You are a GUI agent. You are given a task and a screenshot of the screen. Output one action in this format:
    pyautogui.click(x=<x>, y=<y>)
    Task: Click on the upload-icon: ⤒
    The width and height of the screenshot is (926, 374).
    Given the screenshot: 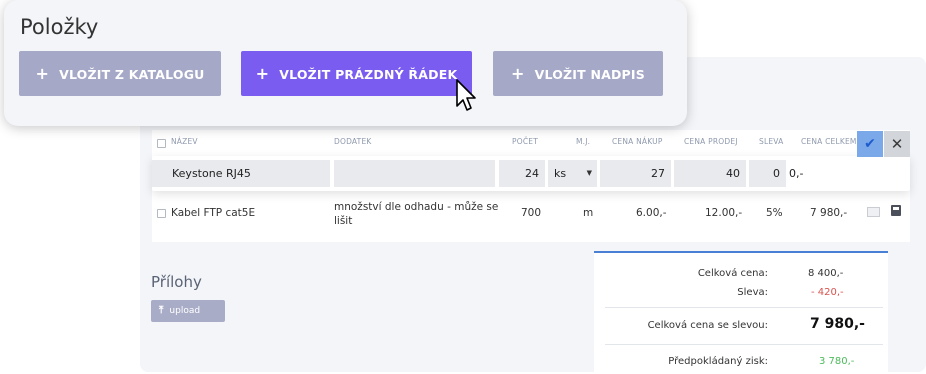 What is the action you would take?
    pyautogui.click(x=161, y=310)
    